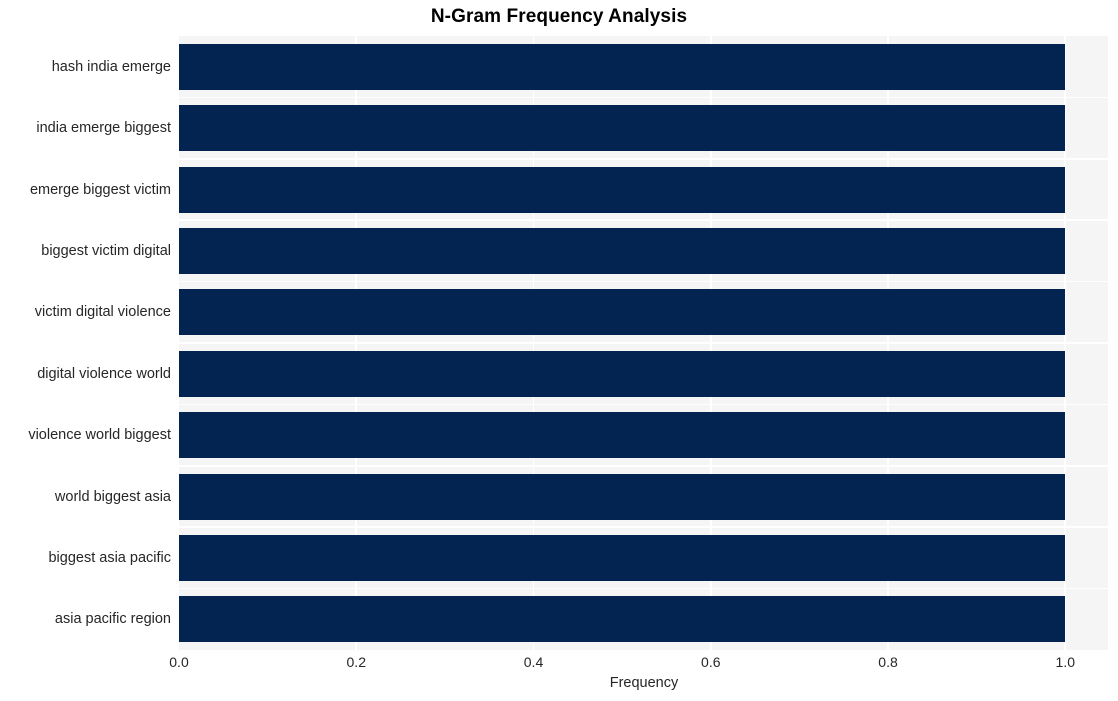  Describe the element at coordinates (559, 16) in the screenshot. I see `chart-title: N-Gram Frequency Analysis` at that location.